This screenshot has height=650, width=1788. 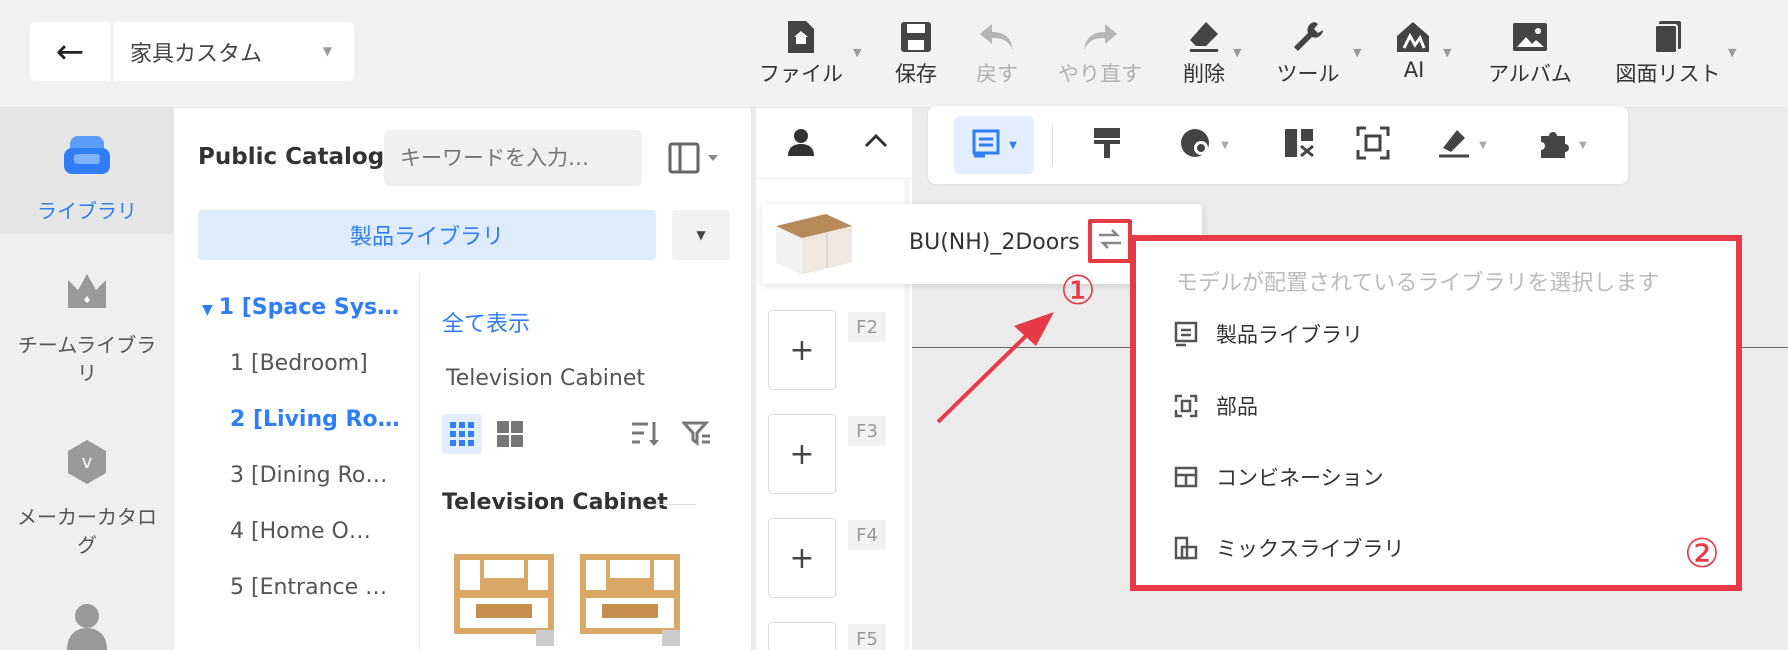 I want to click on tree-divider, so click(x=419, y=462).